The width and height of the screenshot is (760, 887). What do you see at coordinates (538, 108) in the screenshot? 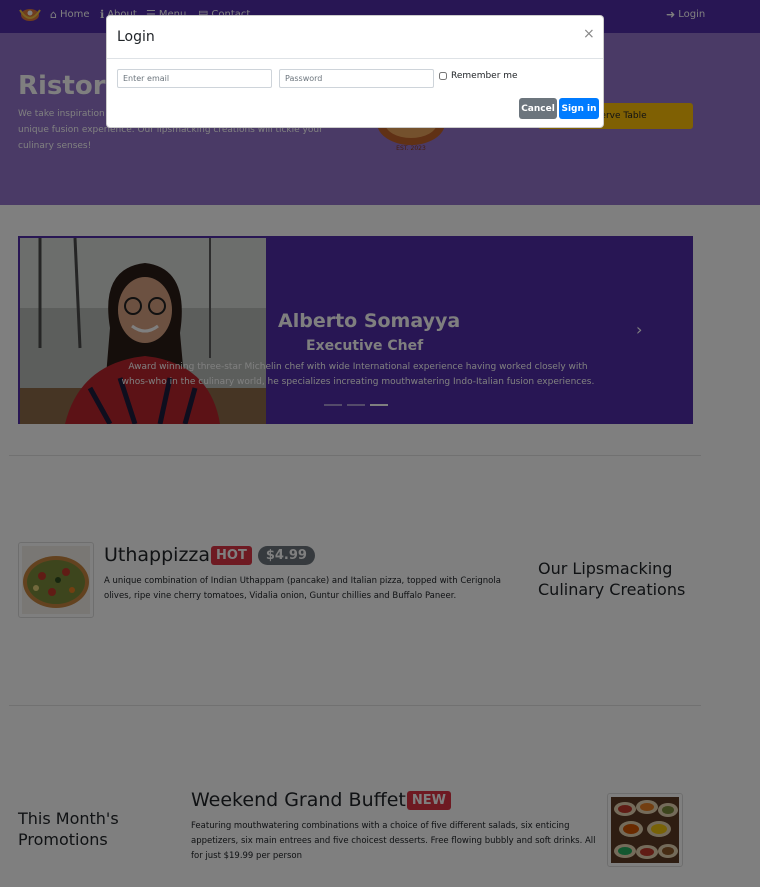
I see `cancel-button: Cancel` at bounding box center [538, 108].